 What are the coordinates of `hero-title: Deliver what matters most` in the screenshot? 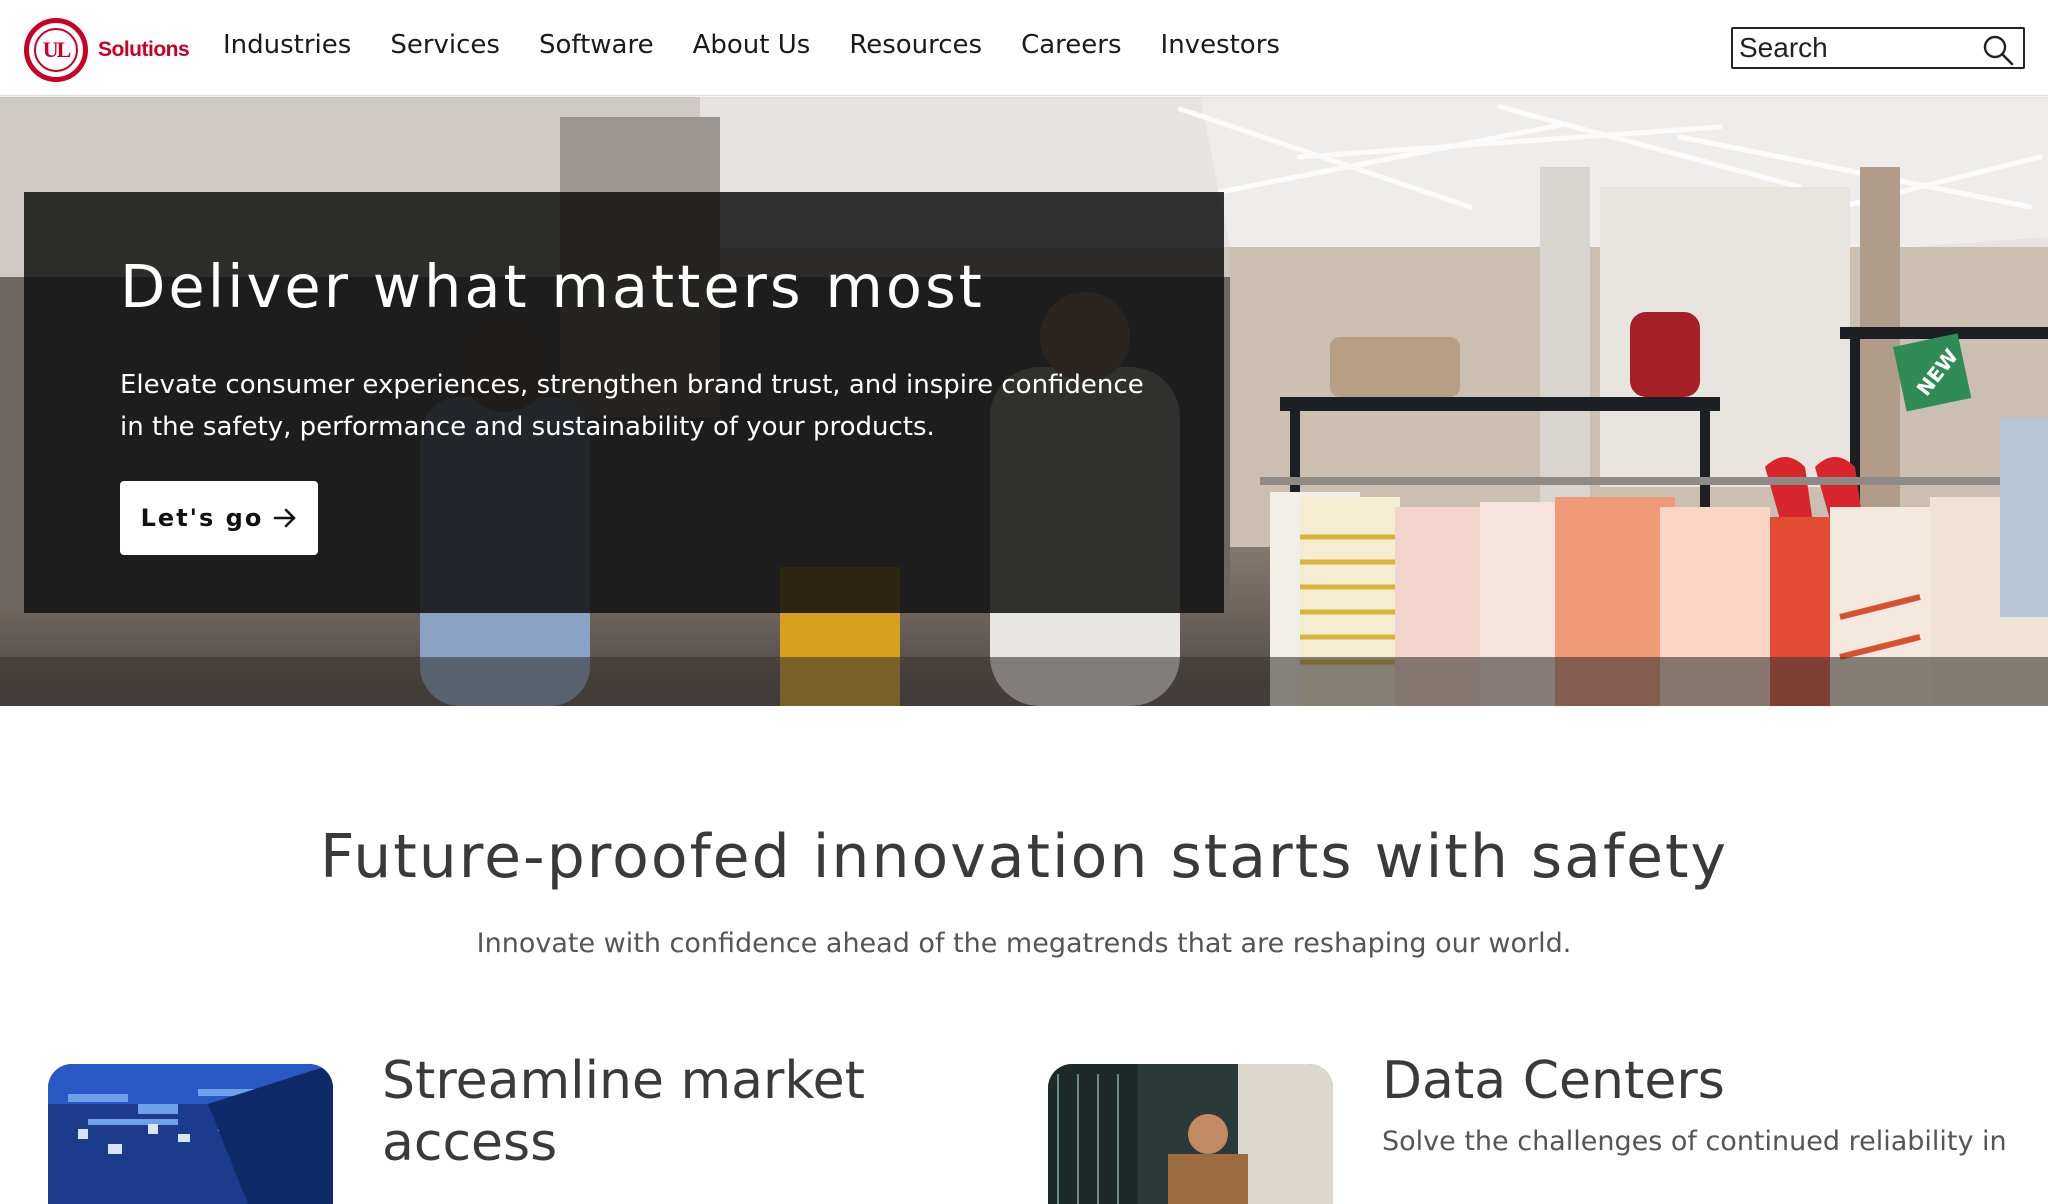 It's located at (552, 286).